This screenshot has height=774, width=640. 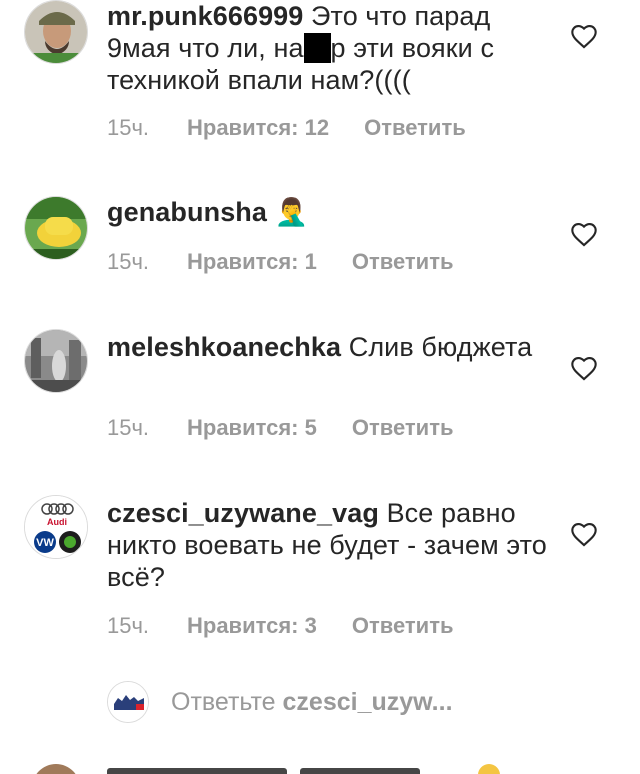 I want to click on svg-text: VW, so click(x=45, y=543).